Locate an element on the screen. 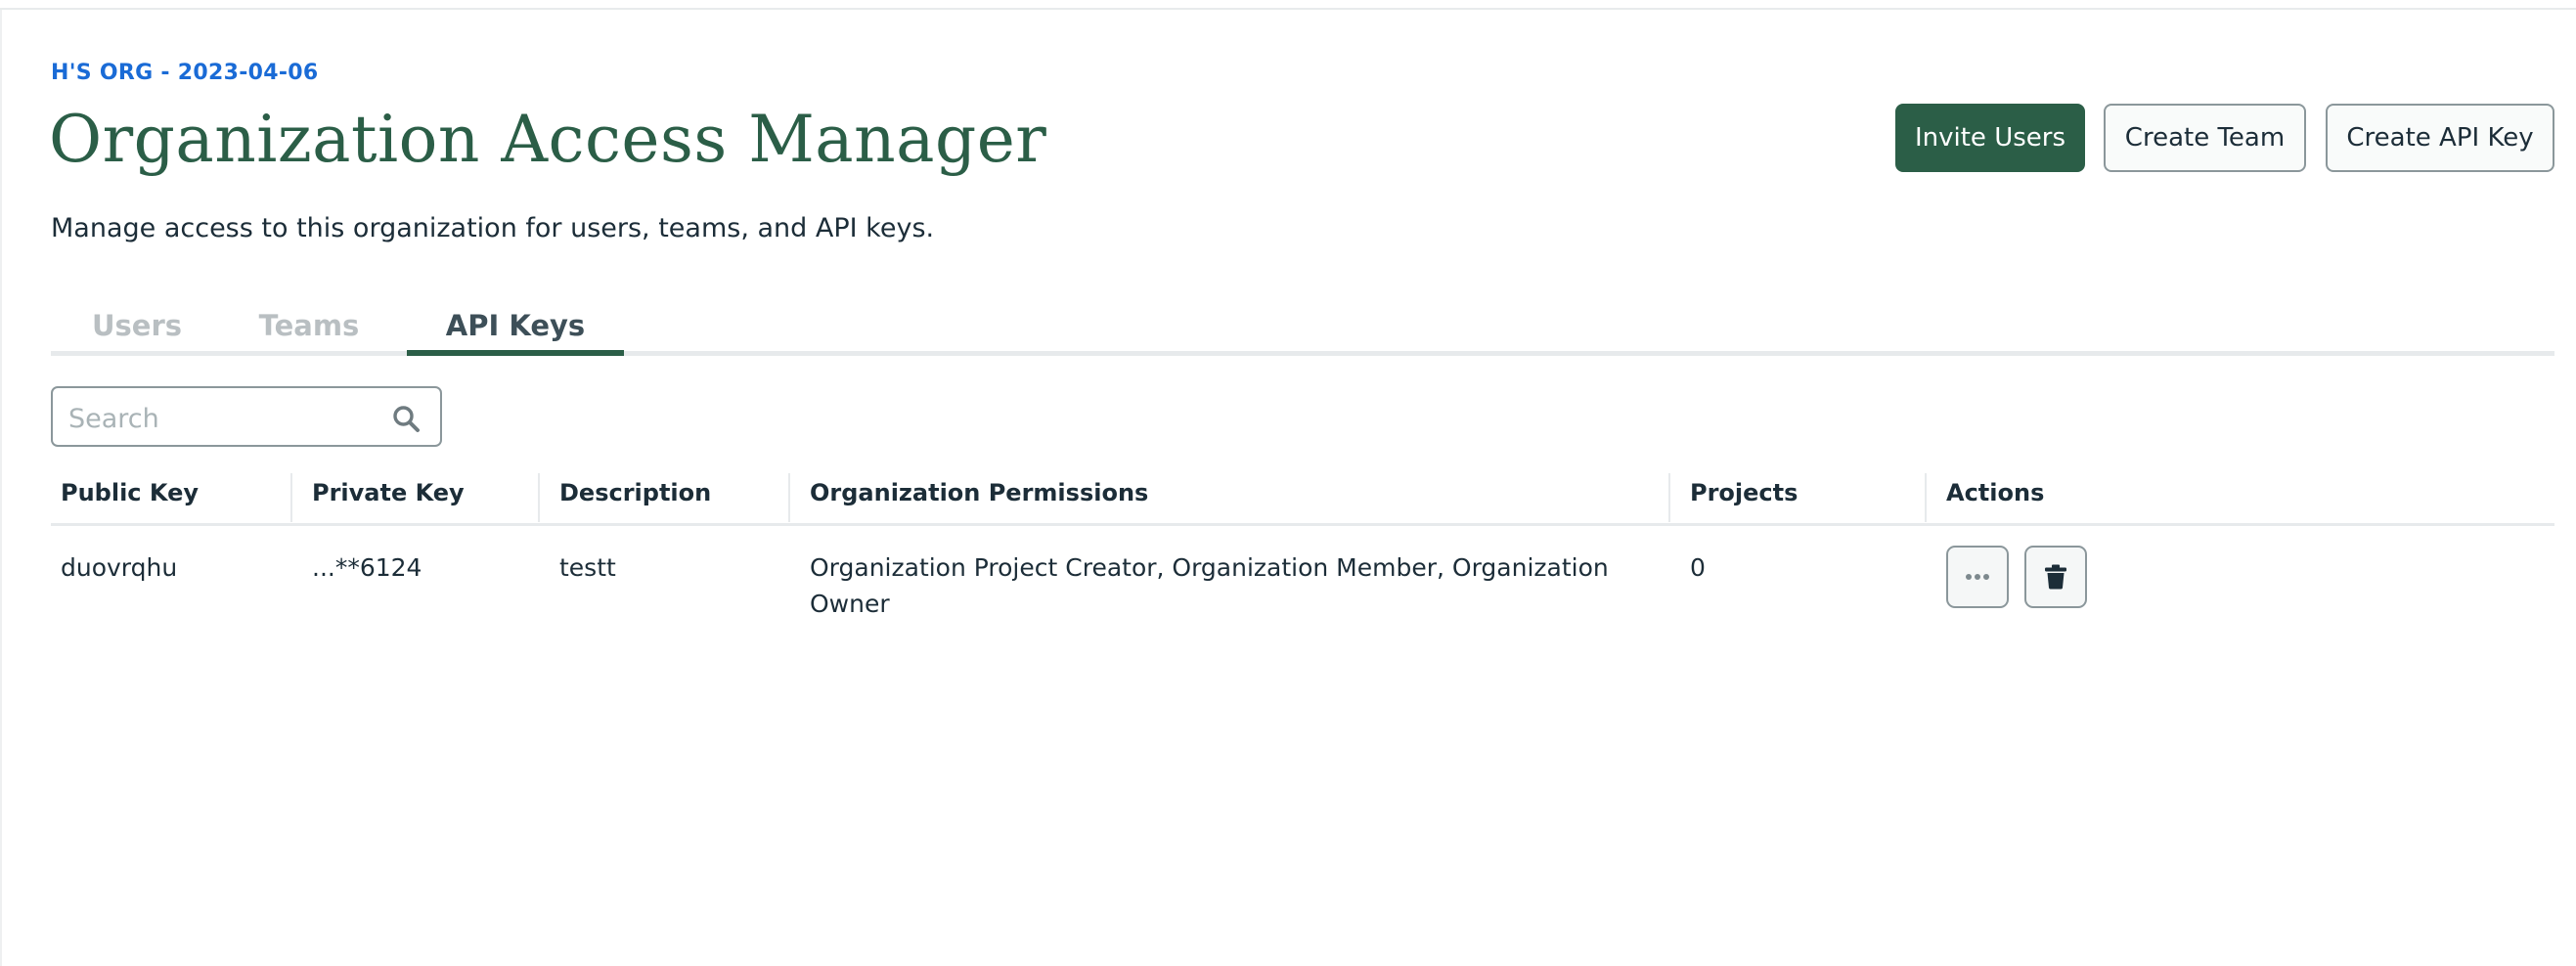 The height and width of the screenshot is (966, 2576). page-title: Organization Access Manager is located at coordinates (548, 139).